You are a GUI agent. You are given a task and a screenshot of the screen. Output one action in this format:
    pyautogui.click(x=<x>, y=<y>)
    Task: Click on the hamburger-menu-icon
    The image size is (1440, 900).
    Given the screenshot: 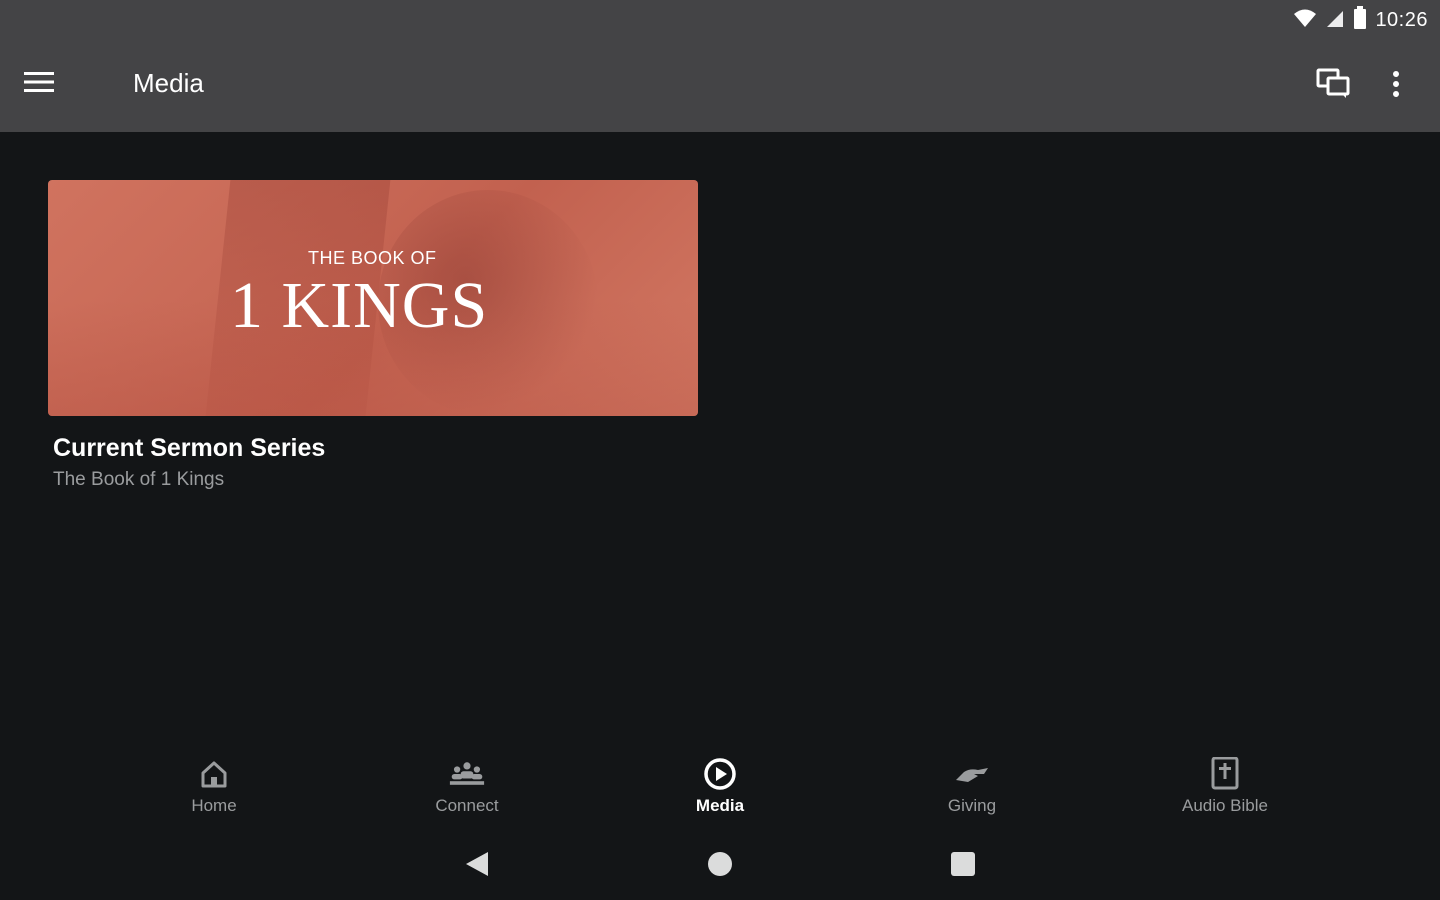 What is the action you would take?
    pyautogui.click(x=39, y=84)
    